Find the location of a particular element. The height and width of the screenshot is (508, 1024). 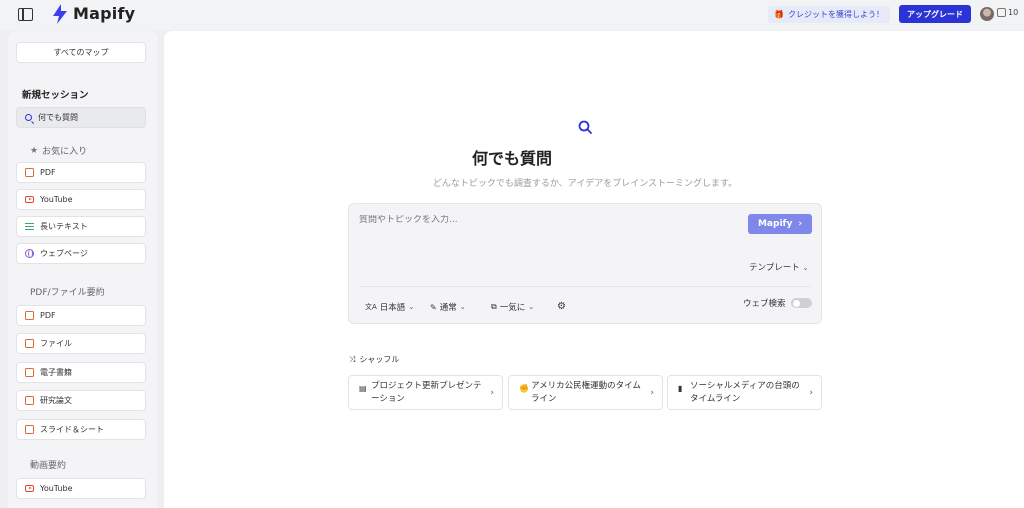

sidebar-item-fav-long-text: 長いテキスト is located at coordinates (81, 226).